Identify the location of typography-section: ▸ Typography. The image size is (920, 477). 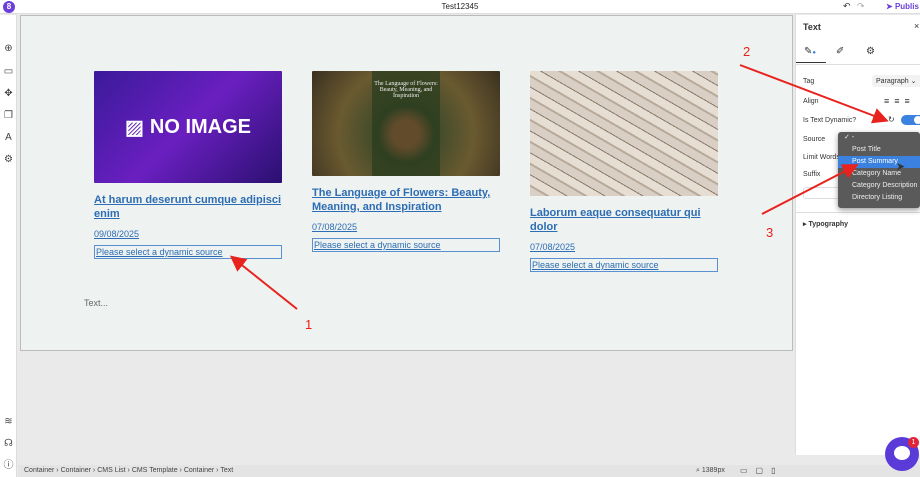
(825, 224).